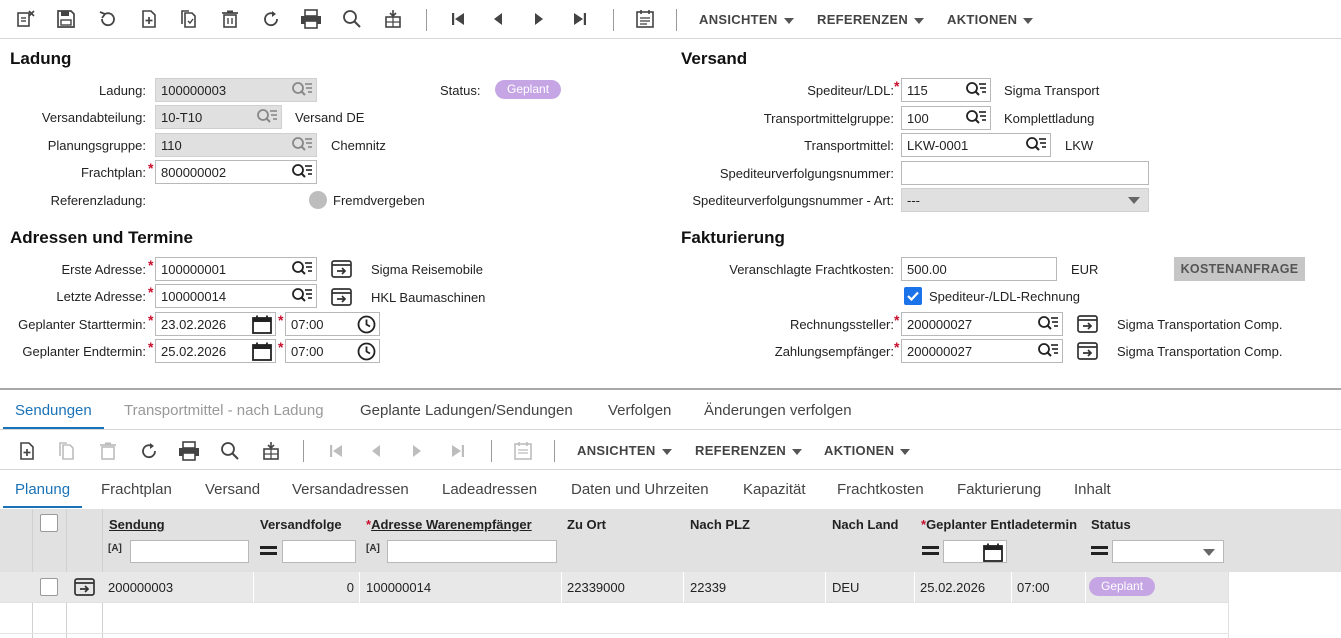 The image size is (1341, 638). Describe the element at coordinates (778, 410) in the screenshot. I see `tab-aenderungen-verfolgen: Änderungen verfolgen` at that location.